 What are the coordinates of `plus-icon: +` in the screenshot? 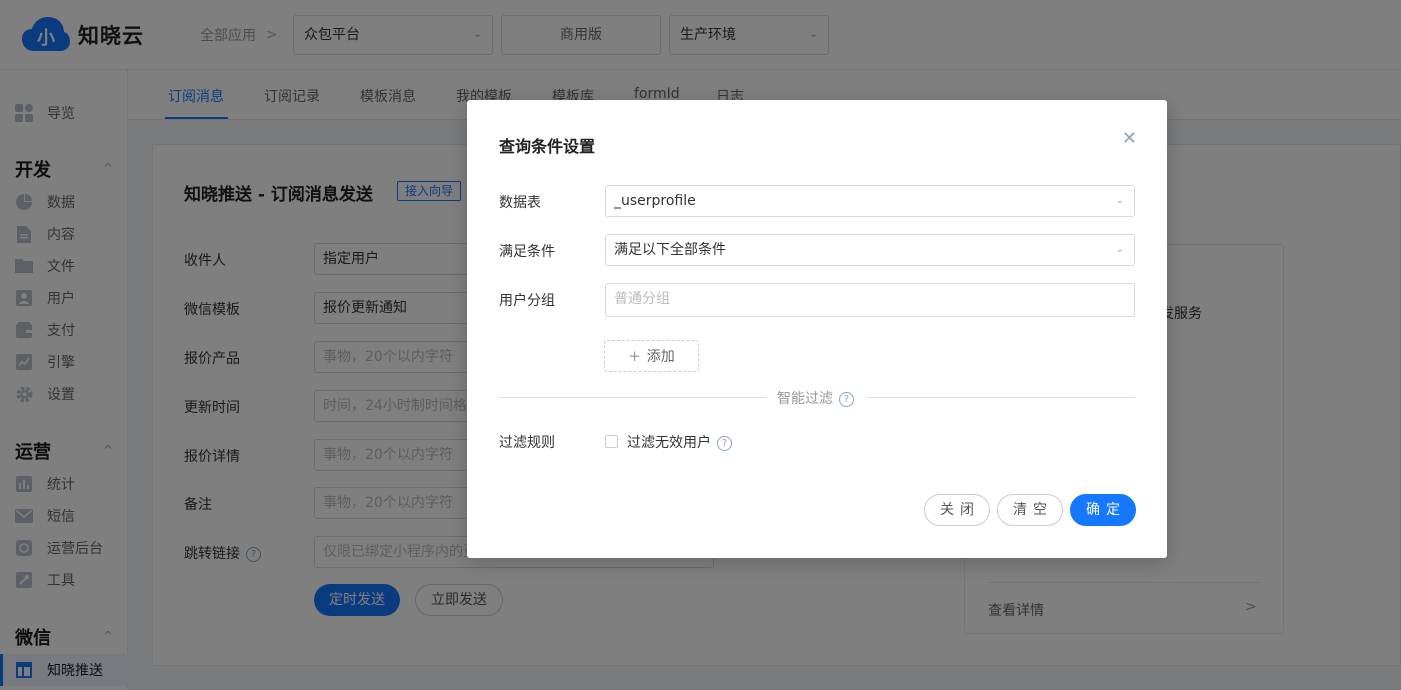 It's located at (634, 356).